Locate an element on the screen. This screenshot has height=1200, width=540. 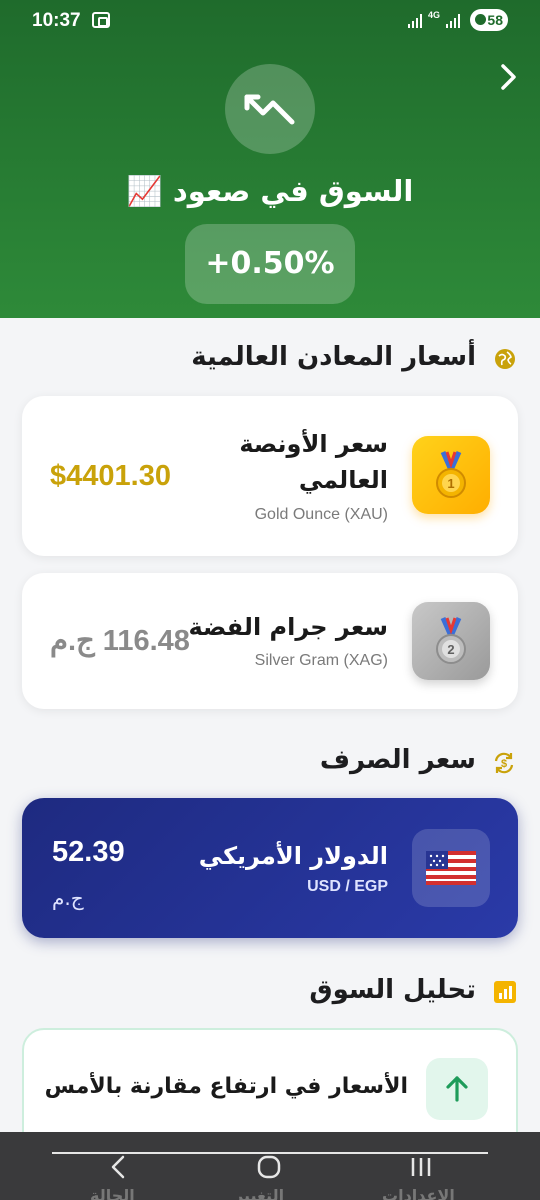
gold-price: $4401.30 is located at coordinates (110, 476).